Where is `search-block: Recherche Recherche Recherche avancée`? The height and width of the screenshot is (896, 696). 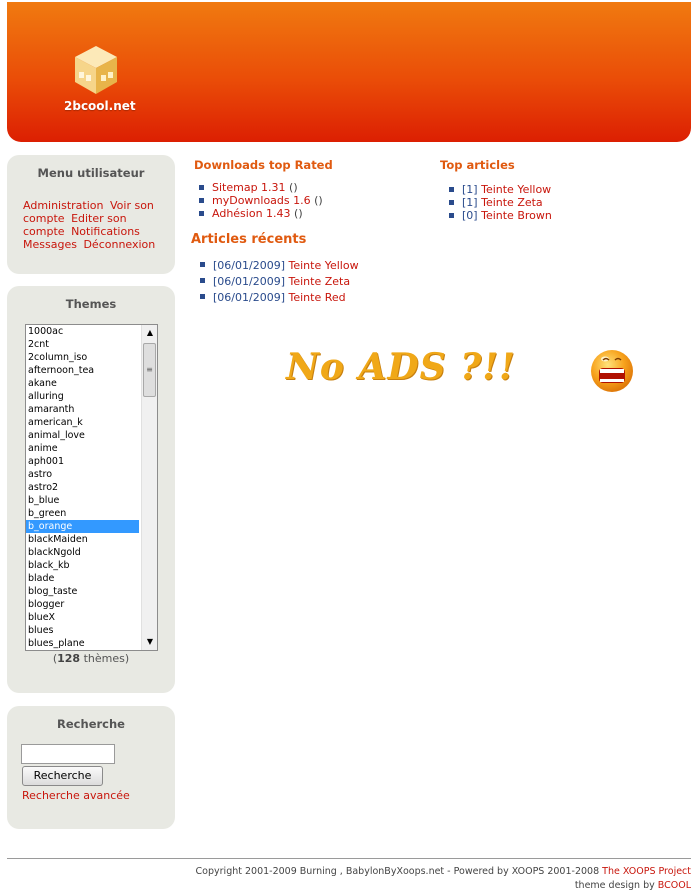 search-block: Recherche Recherche Recherche avancée is located at coordinates (91, 767).